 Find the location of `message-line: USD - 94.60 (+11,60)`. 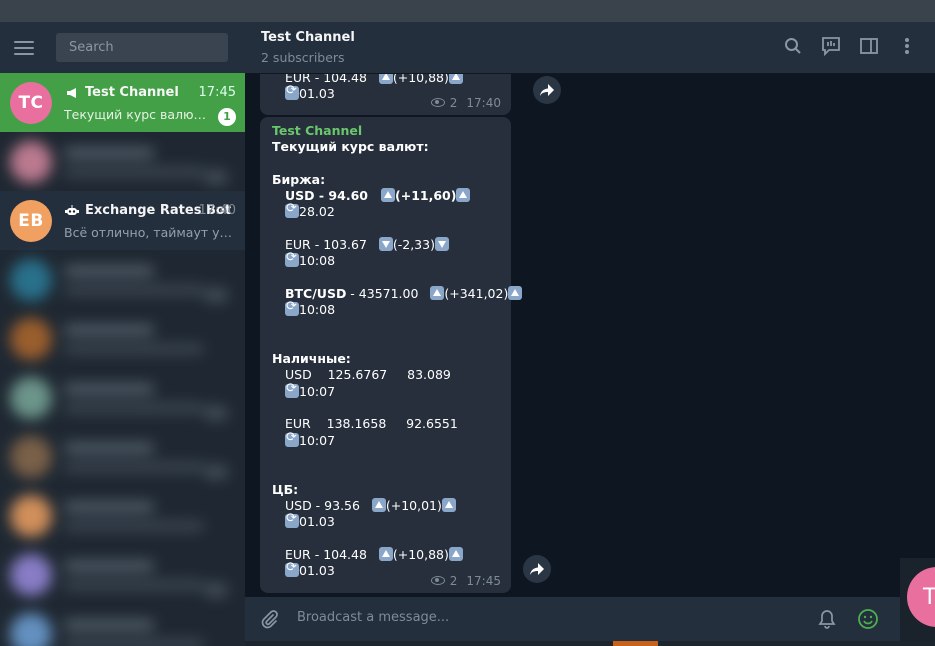

message-line: USD - 94.60 (+11,60) is located at coordinates (385, 196).